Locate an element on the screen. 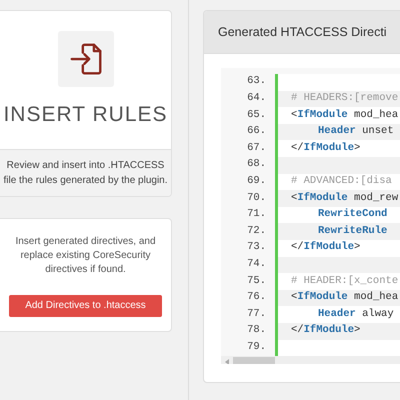  line-number: 74. is located at coordinates (248, 265).